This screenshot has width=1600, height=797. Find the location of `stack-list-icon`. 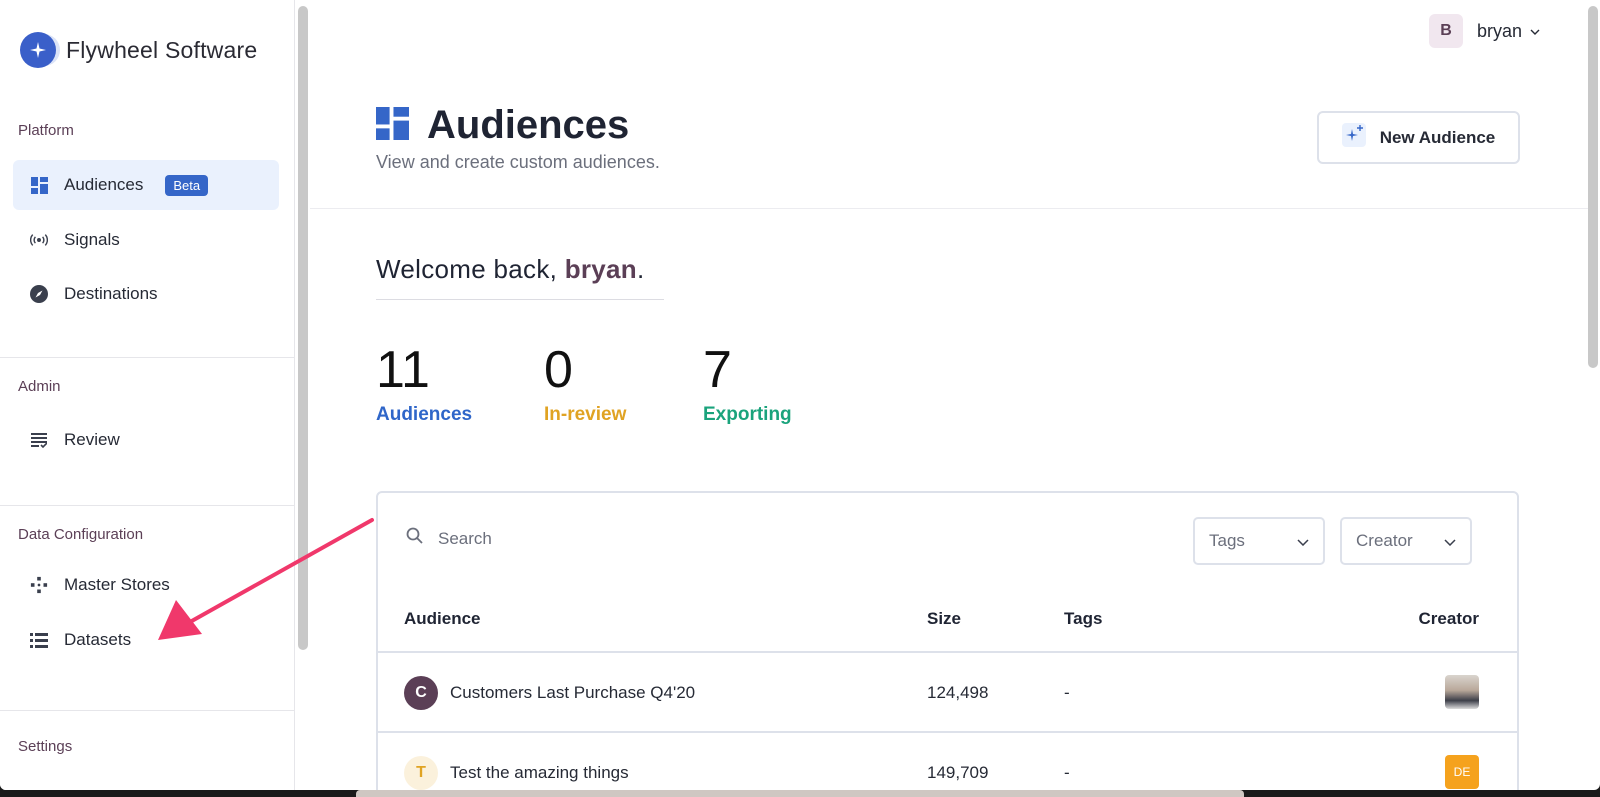

stack-list-icon is located at coordinates (39, 640).